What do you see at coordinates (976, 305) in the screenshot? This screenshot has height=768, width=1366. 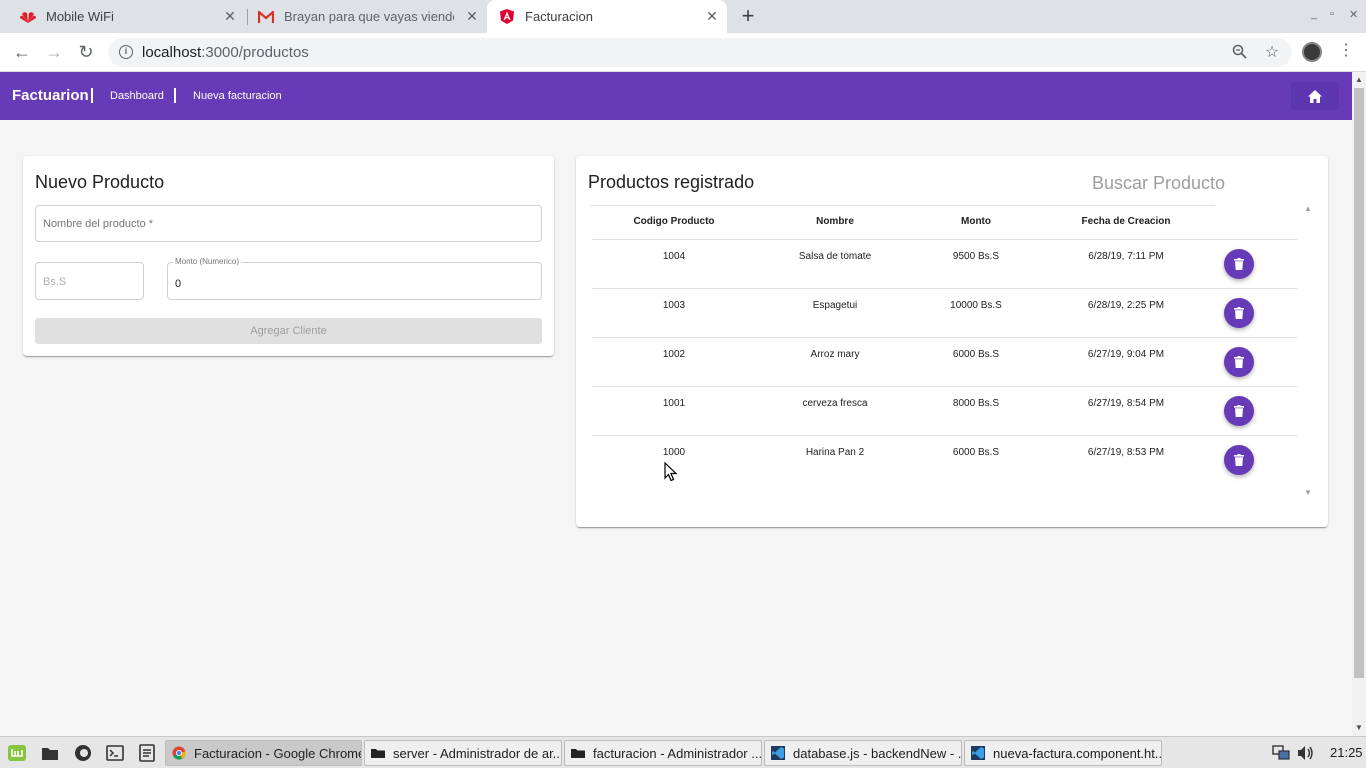 I see `cell-amount: 10000 Bs.S` at bounding box center [976, 305].